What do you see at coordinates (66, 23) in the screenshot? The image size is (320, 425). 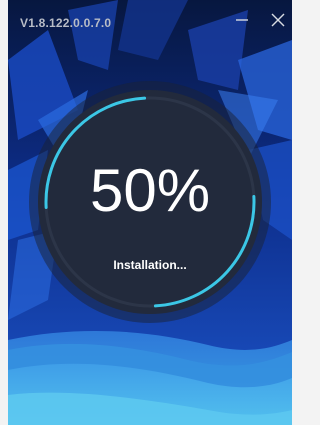 I see `version-label: V1.8.122.0.0.7.0` at bounding box center [66, 23].